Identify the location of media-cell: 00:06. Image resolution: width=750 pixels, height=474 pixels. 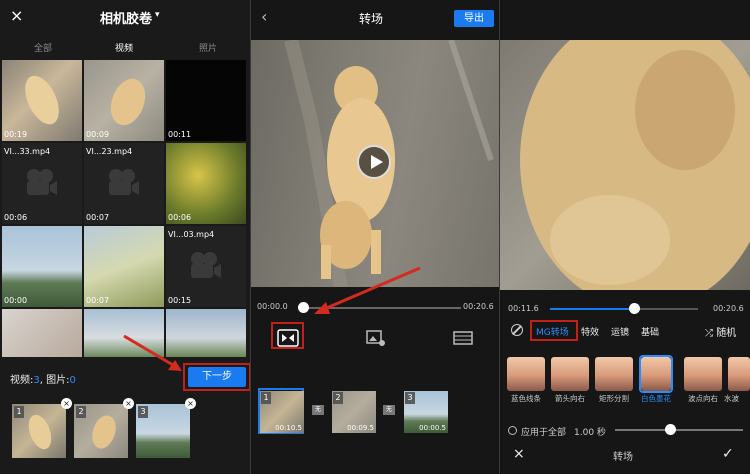
(206, 183).